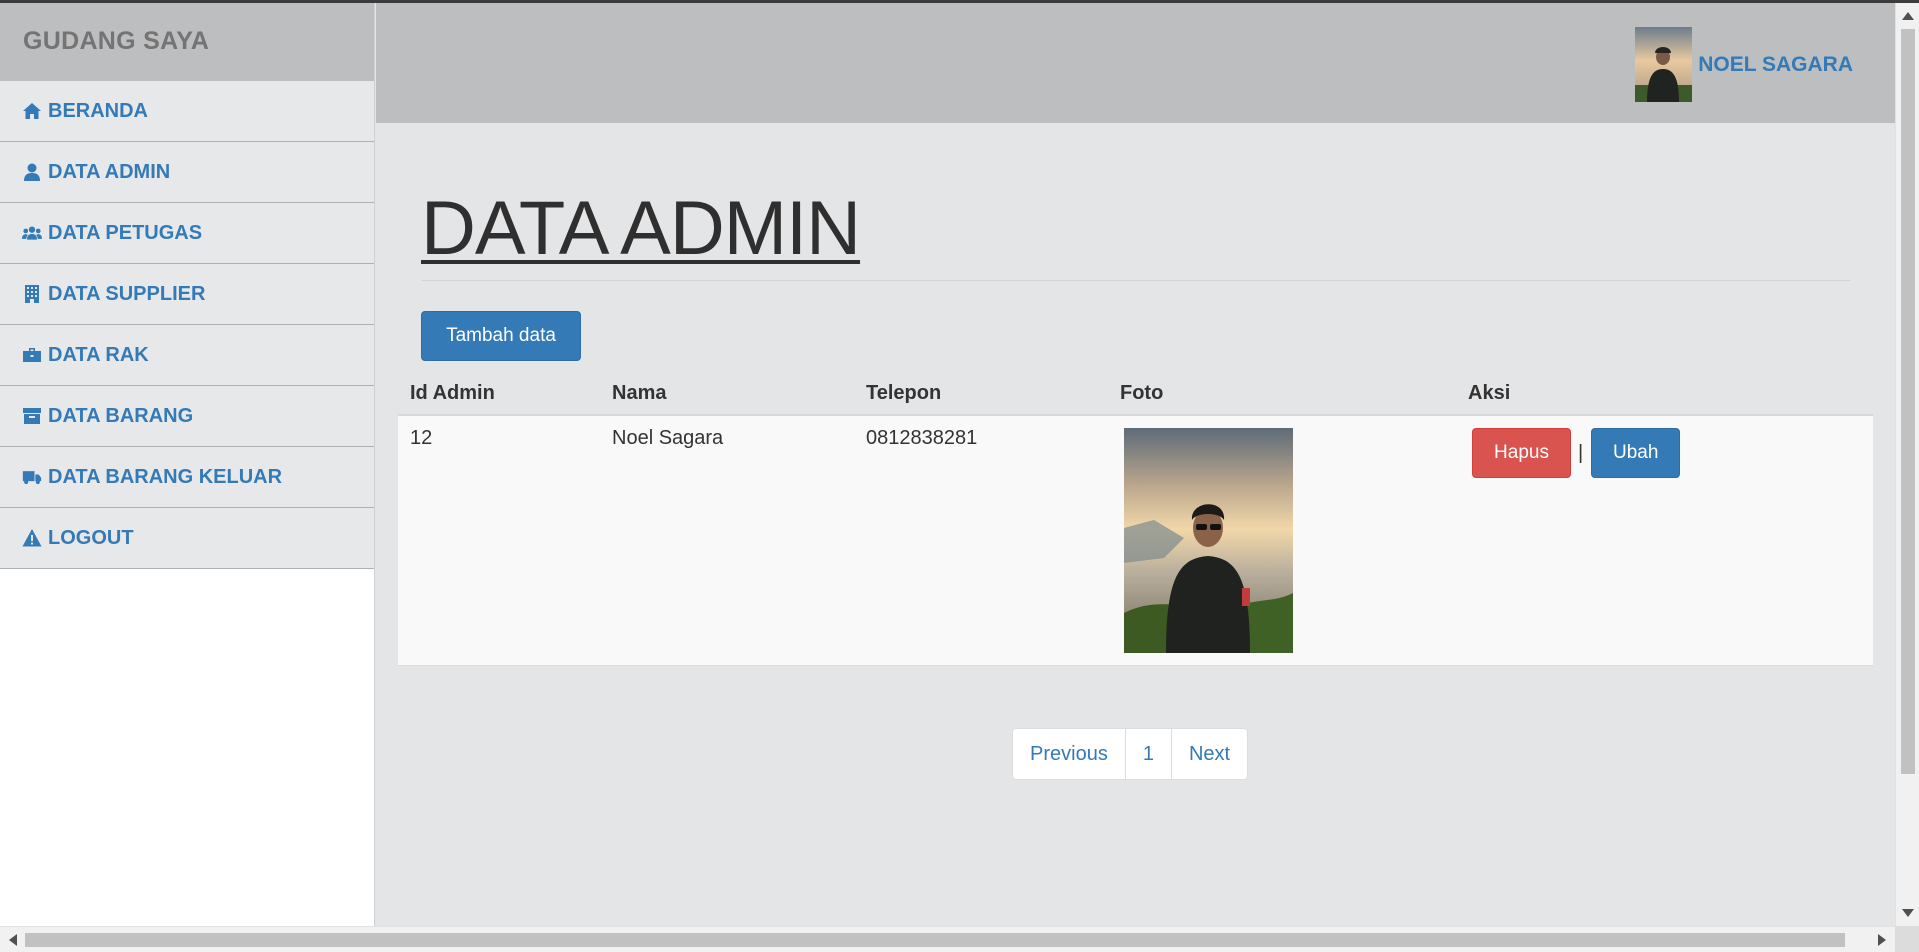 This screenshot has height=952, width=1919. I want to click on briefcase-icon, so click(32, 355).